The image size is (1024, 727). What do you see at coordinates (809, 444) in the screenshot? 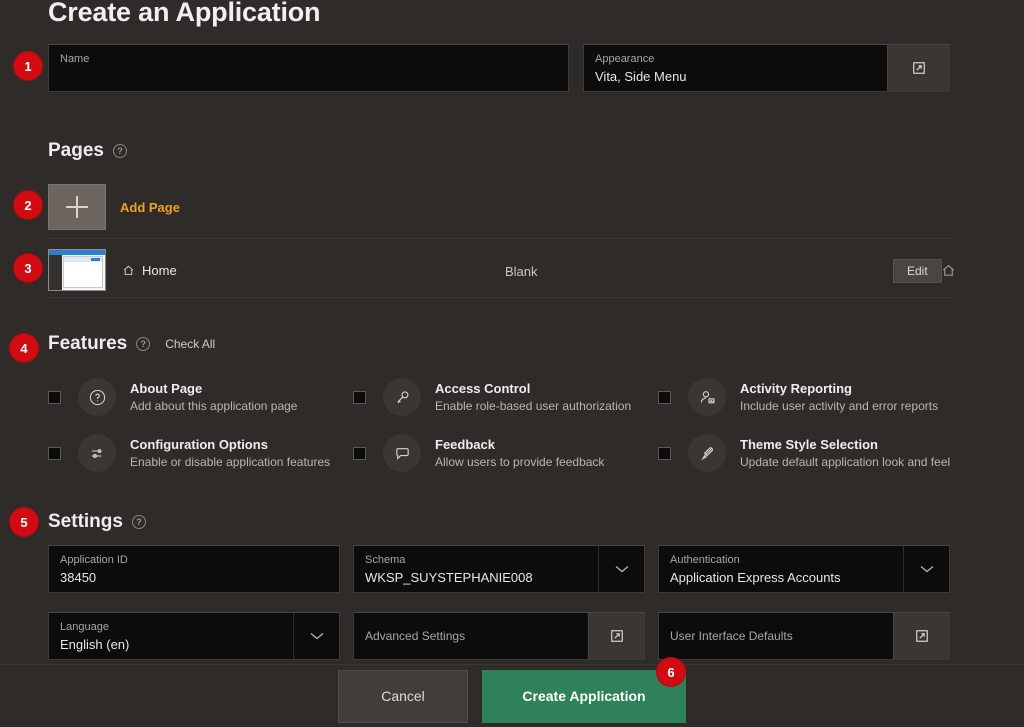
I see `feature-title: Theme Style Selection` at bounding box center [809, 444].